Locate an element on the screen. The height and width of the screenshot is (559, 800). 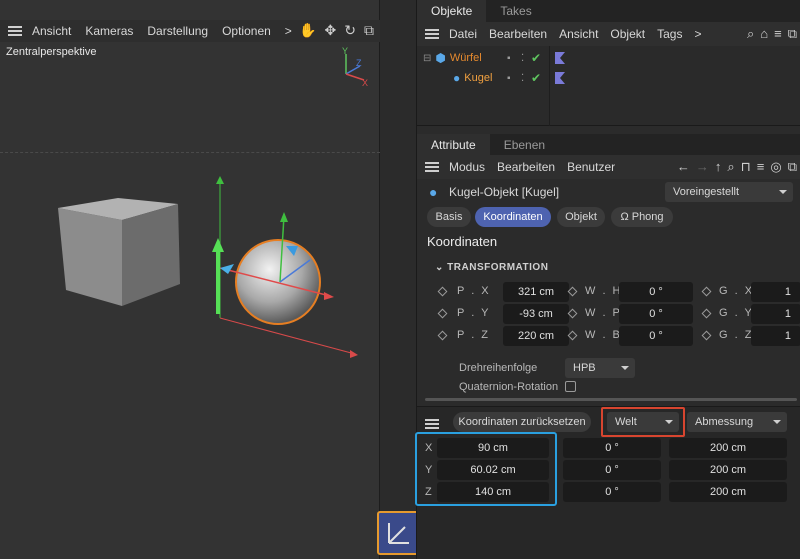
w-b-field: 0 ° is located at coordinates (656, 336).